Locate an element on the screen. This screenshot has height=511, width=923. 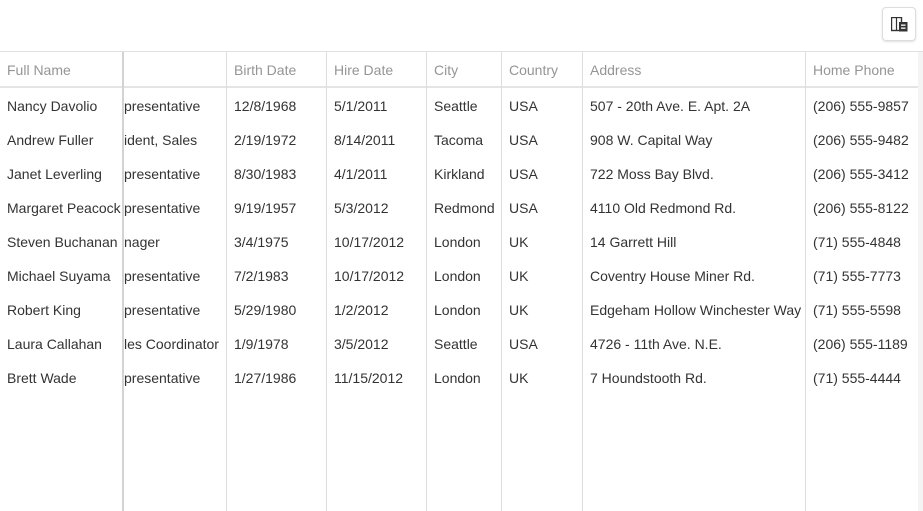
address-cell: 908 W. Capital Way is located at coordinates (651, 140).